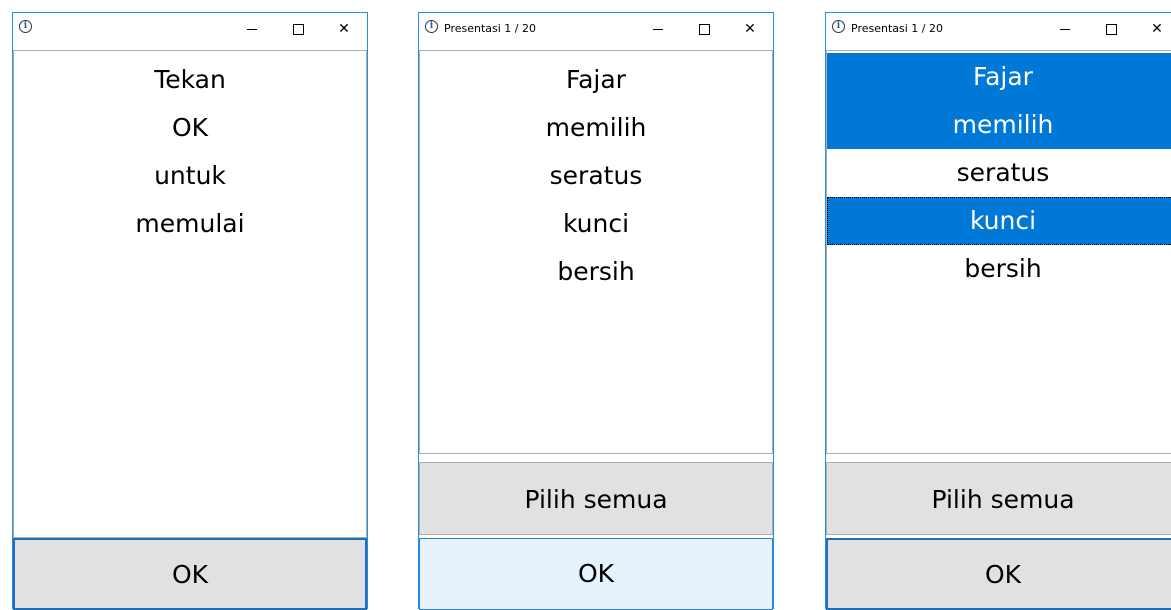 This screenshot has width=1171, height=610. I want to click on list-item: Fajar, so click(596, 80).